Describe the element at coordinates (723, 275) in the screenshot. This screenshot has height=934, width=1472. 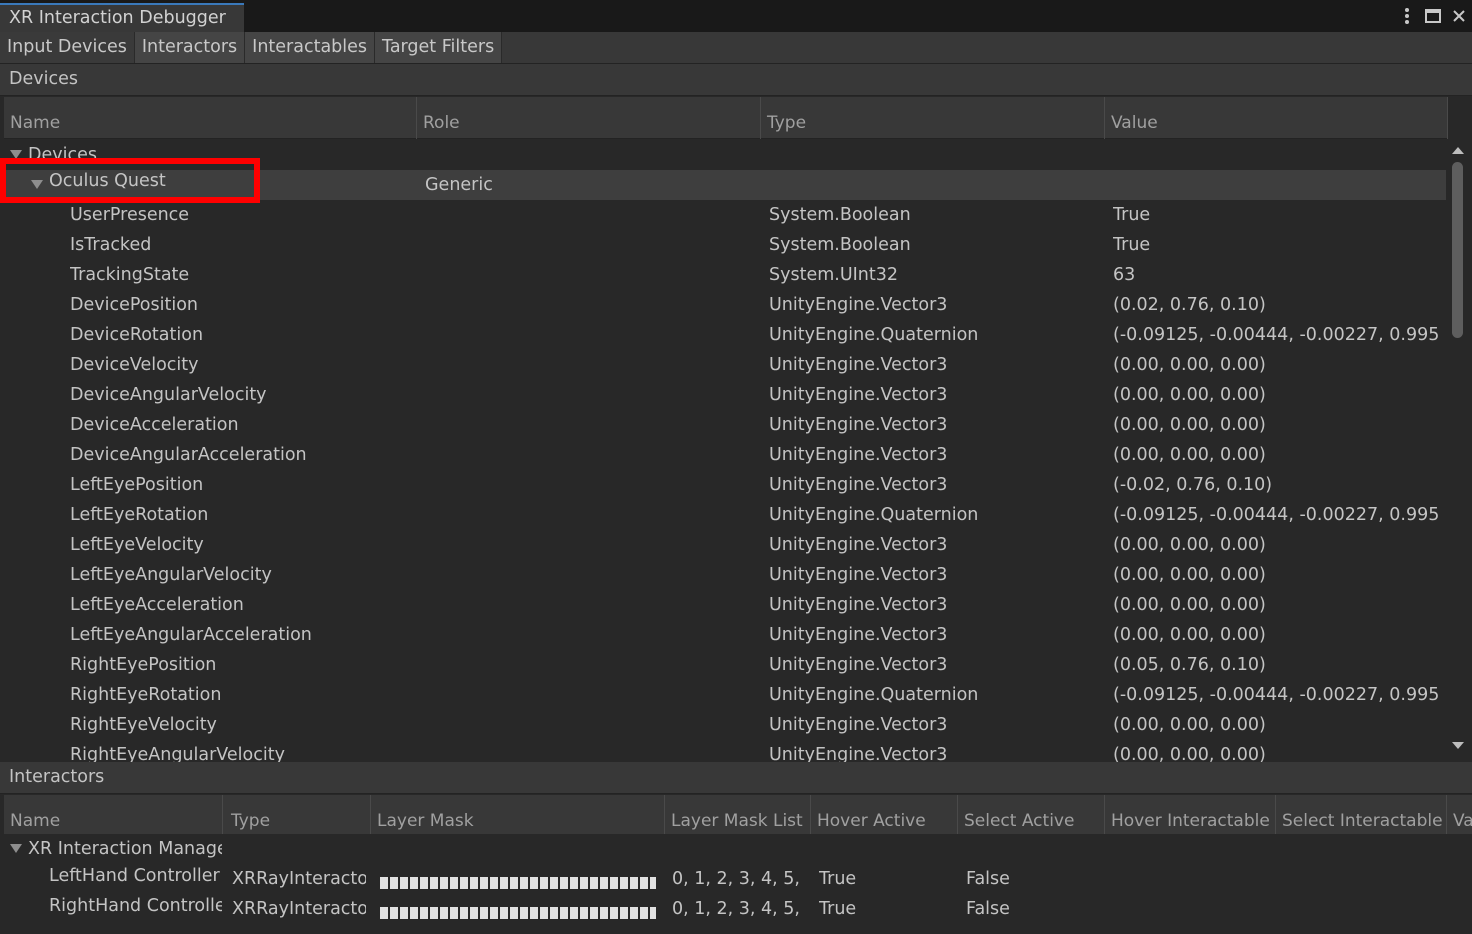
I see `feature-row: TrackingState System.UInt32 63` at that location.